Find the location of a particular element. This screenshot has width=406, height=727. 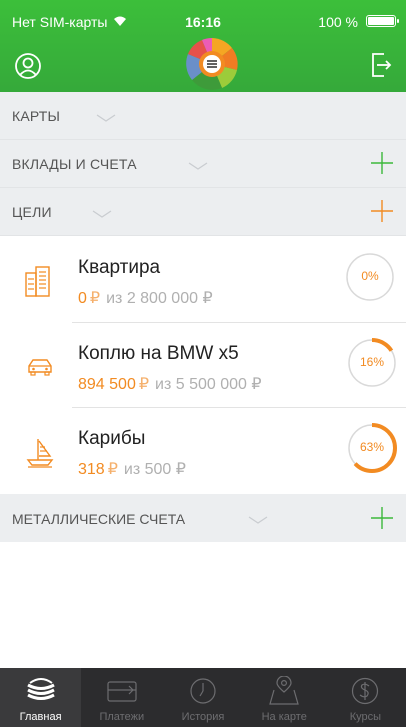

battery-percent: 100 % is located at coordinates (338, 22).